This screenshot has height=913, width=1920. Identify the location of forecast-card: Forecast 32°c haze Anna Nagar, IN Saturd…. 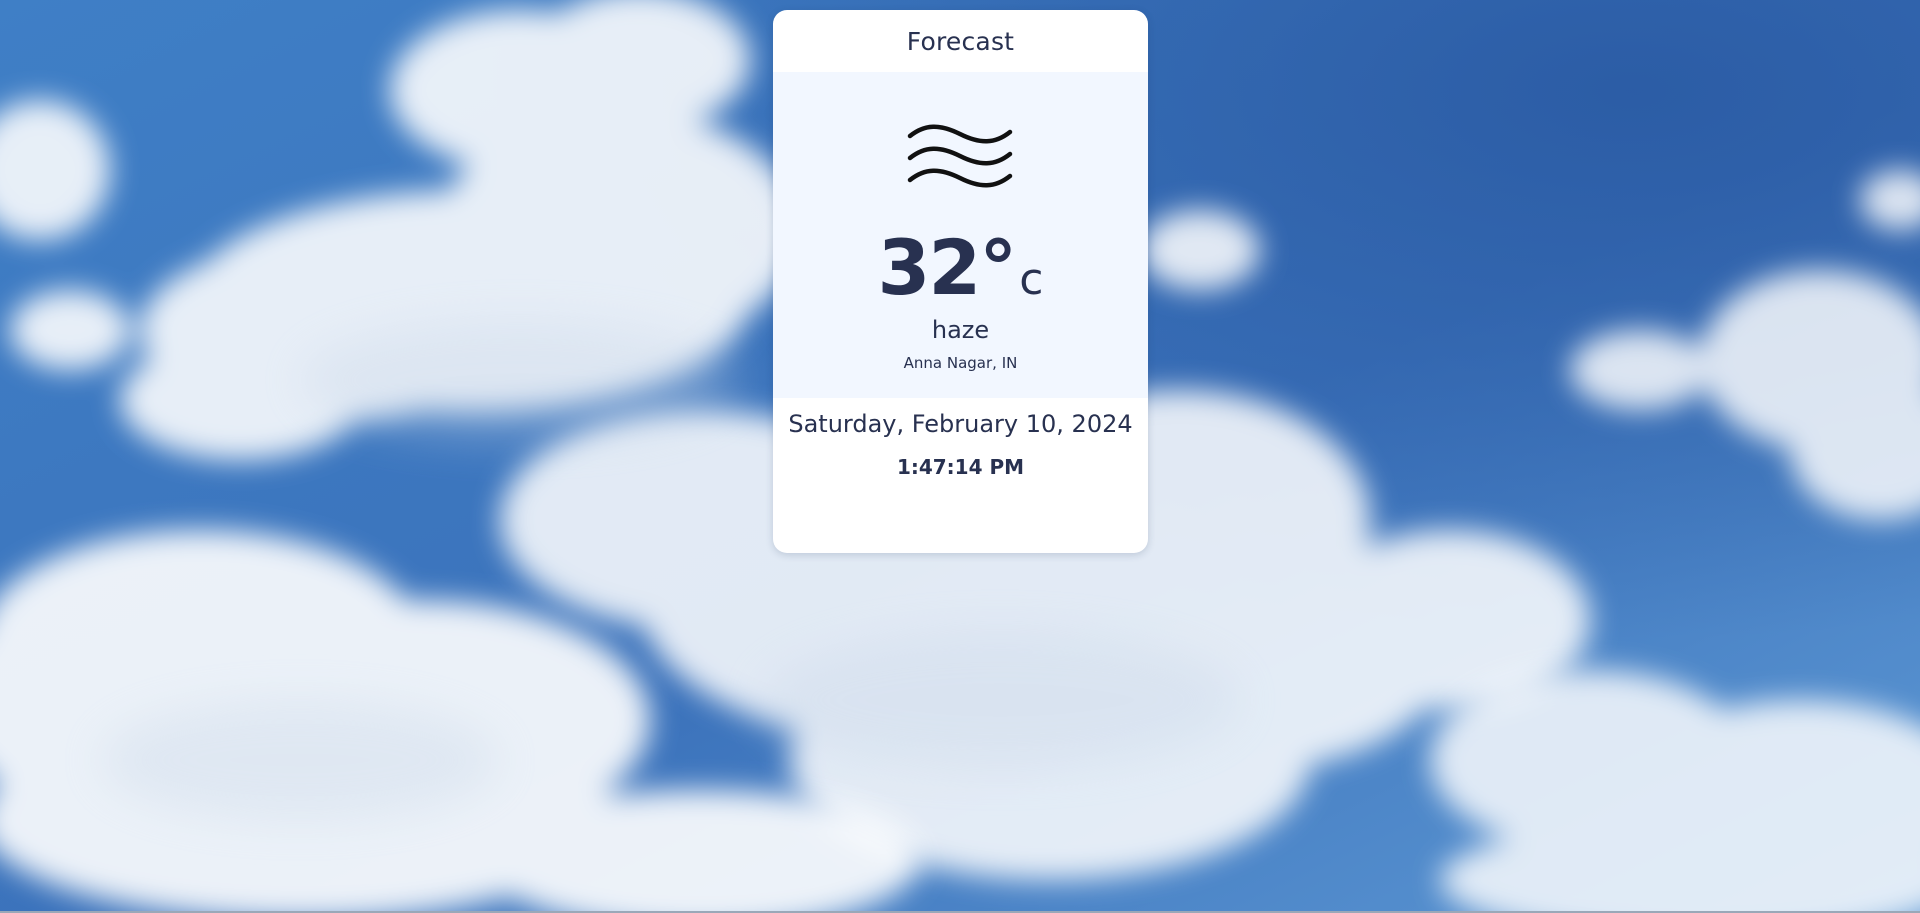
(960, 281).